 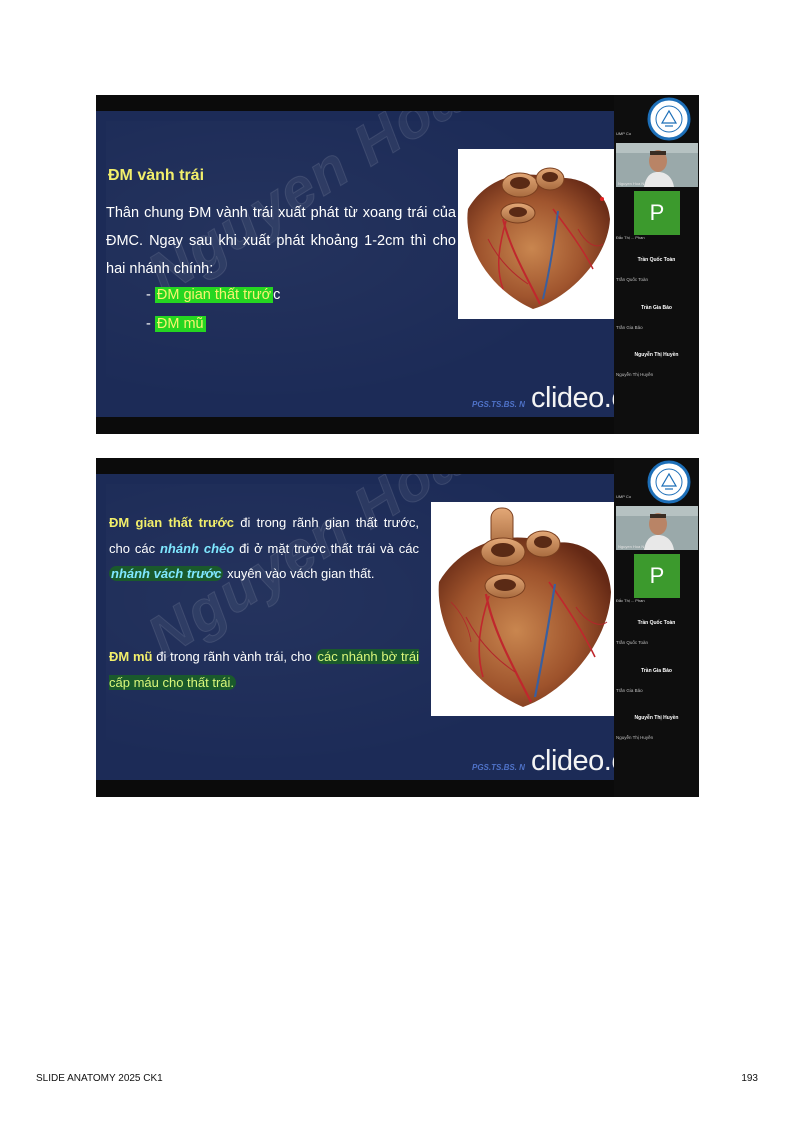 What do you see at coordinates (99, 1078) in the screenshot?
I see `footer-title: SLIDE ANATOMY 2025 CK1` at bounding box center [99, 1078].